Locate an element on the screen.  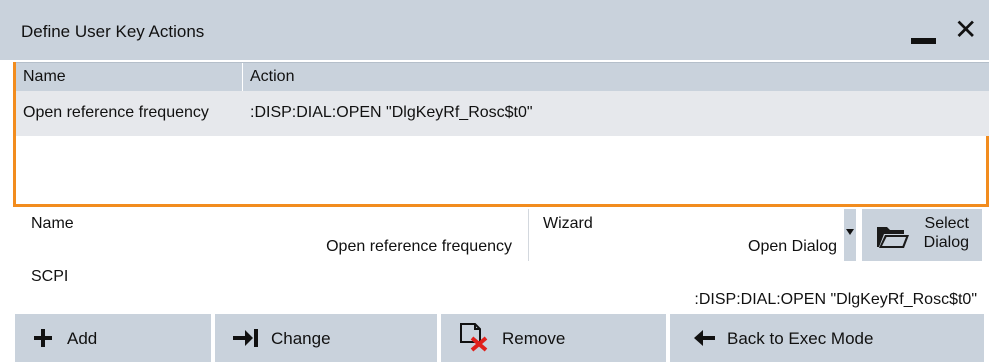
document-remove-icon is located at coordinates (474, 337).